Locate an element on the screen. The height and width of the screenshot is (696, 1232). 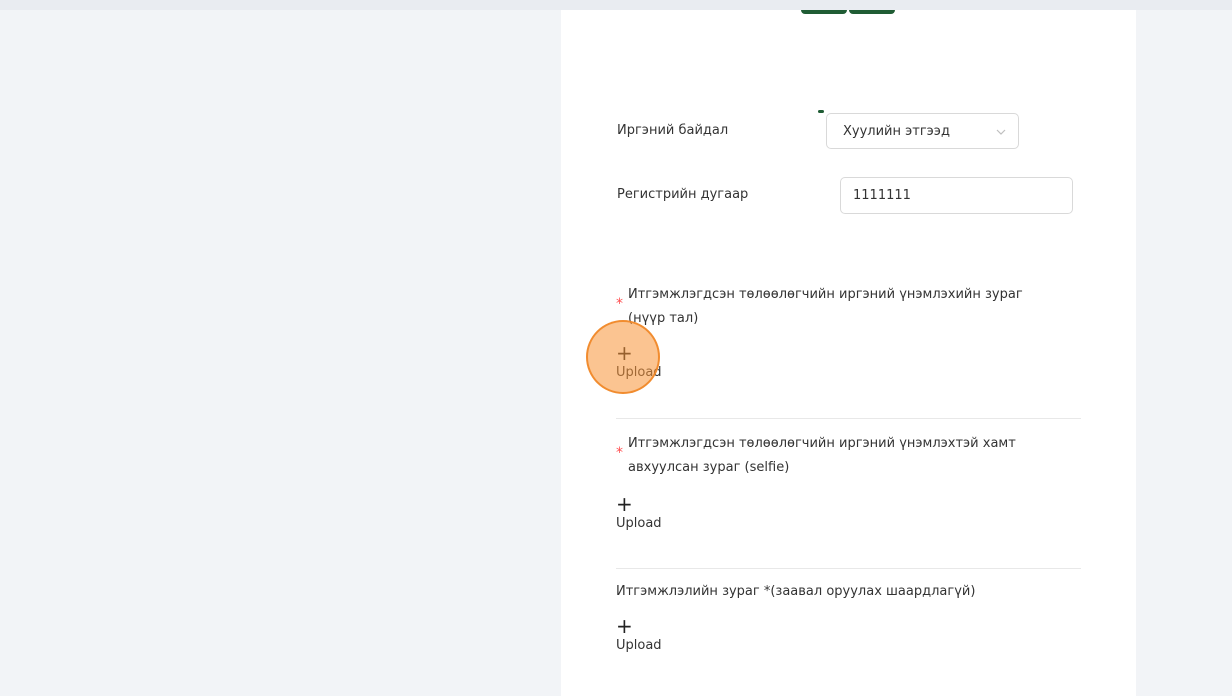
upload-proxy-button: + Upload is located at coordinates (646, 638).